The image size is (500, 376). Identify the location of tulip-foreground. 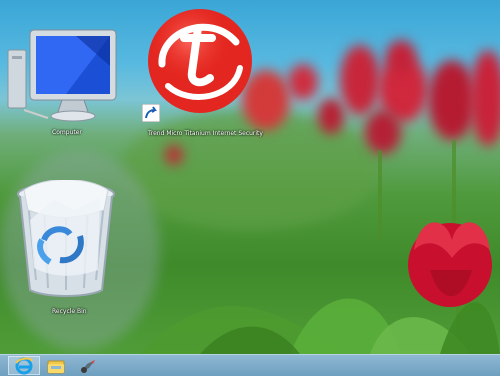
(450, 264).